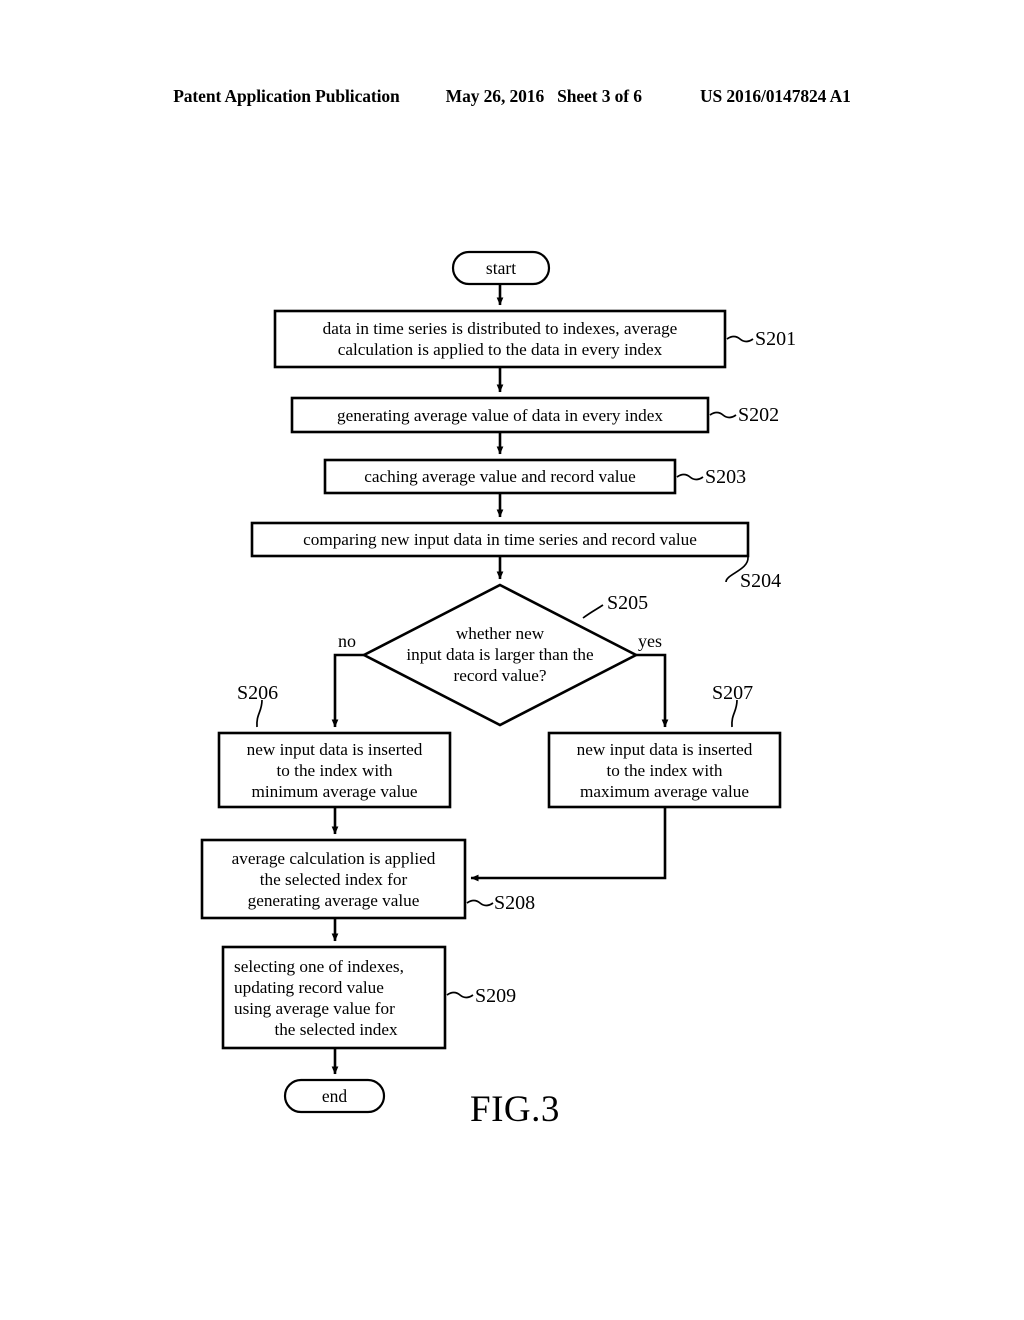  Describe the element at coordinates (460, 995) in the screenshot. I see `leader-line-s209` at that location.